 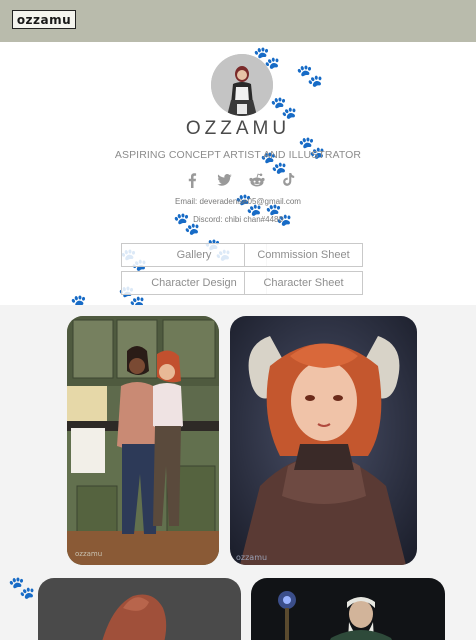 What do you see at coordinates (238, 155) in the screenshot?
I see `profile-tagline: ASPIRING CONCEPT ARTIST AND ILLUSTRATOR` at bounding box center [238, 155].